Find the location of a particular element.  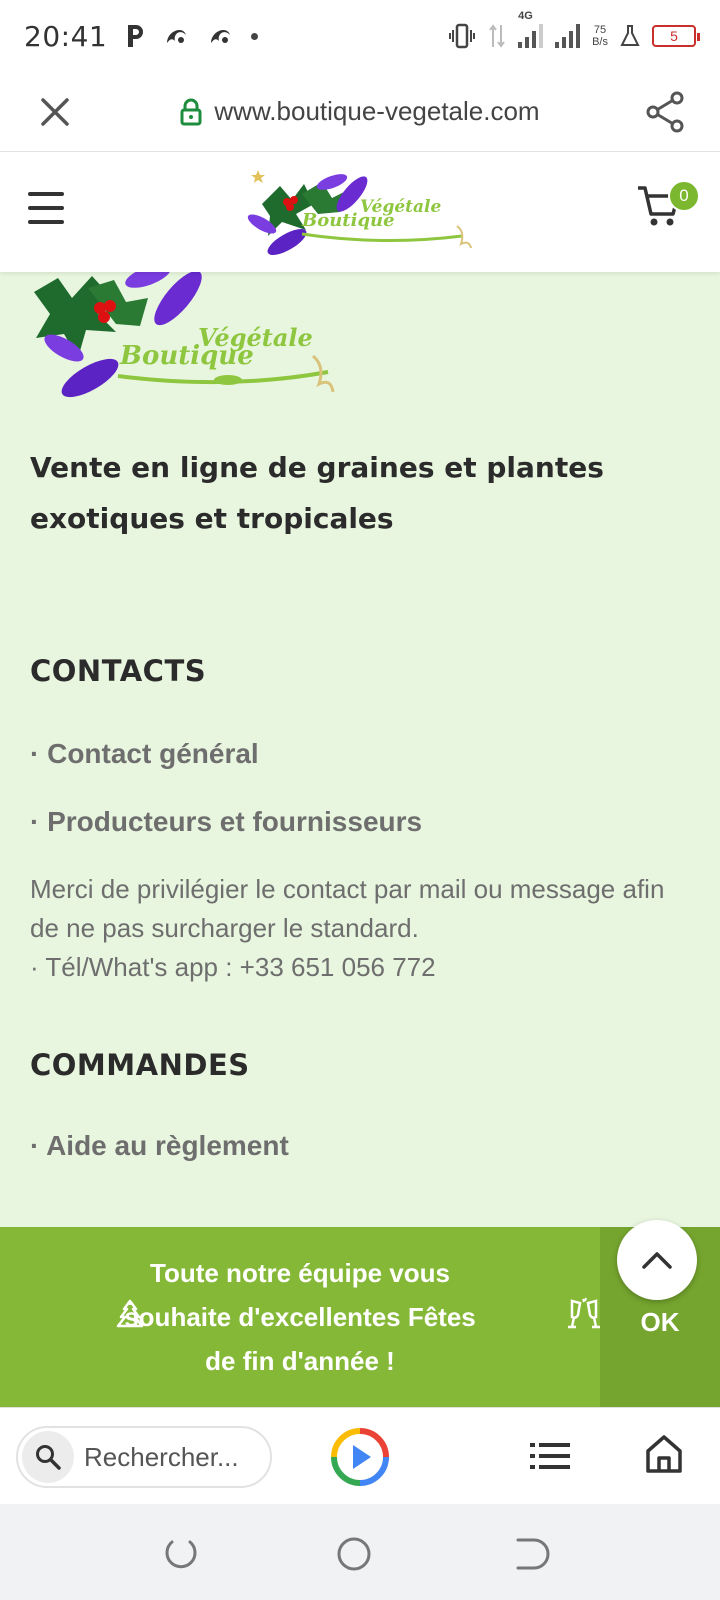

signal-4g: 4G is located at coordinates (531, 29).